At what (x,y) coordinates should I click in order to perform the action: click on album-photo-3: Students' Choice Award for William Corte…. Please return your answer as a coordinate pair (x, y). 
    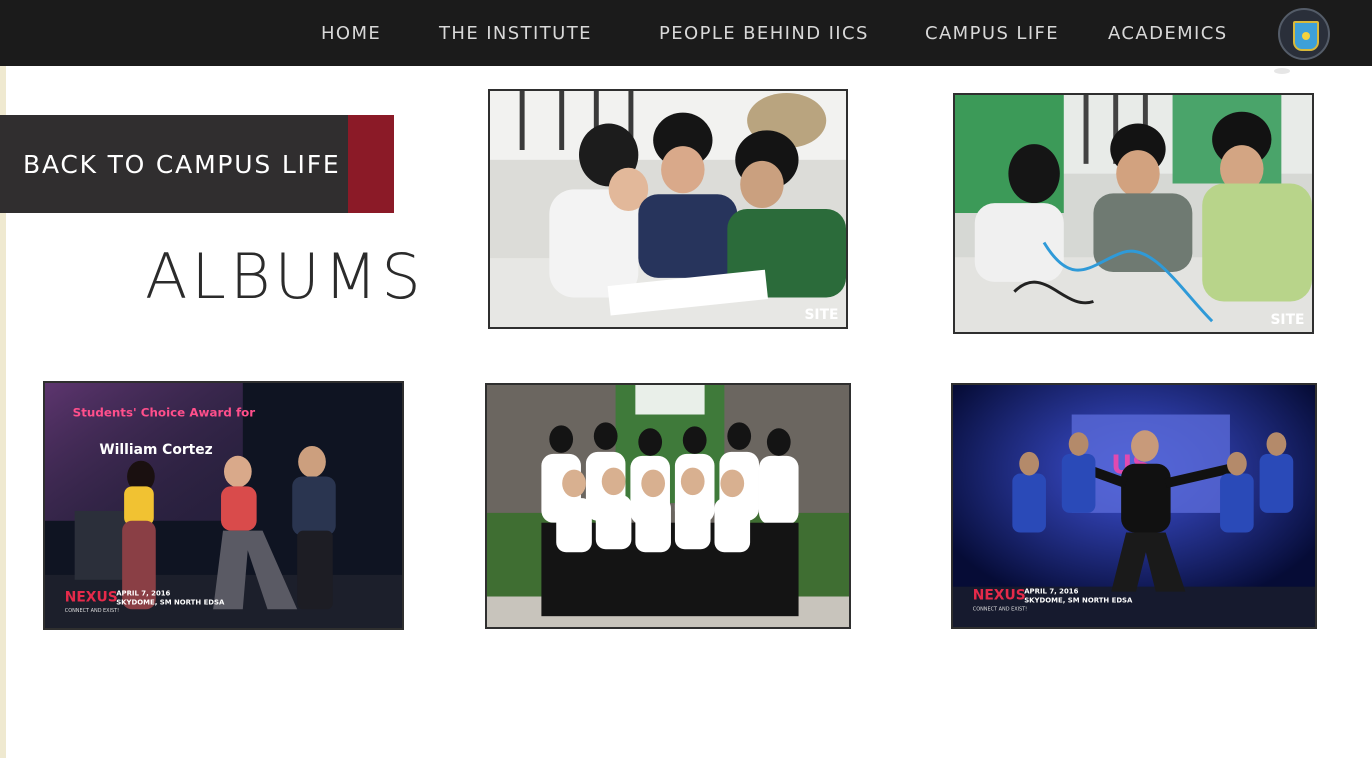
    Looking at the image, I should click on (223, 505).